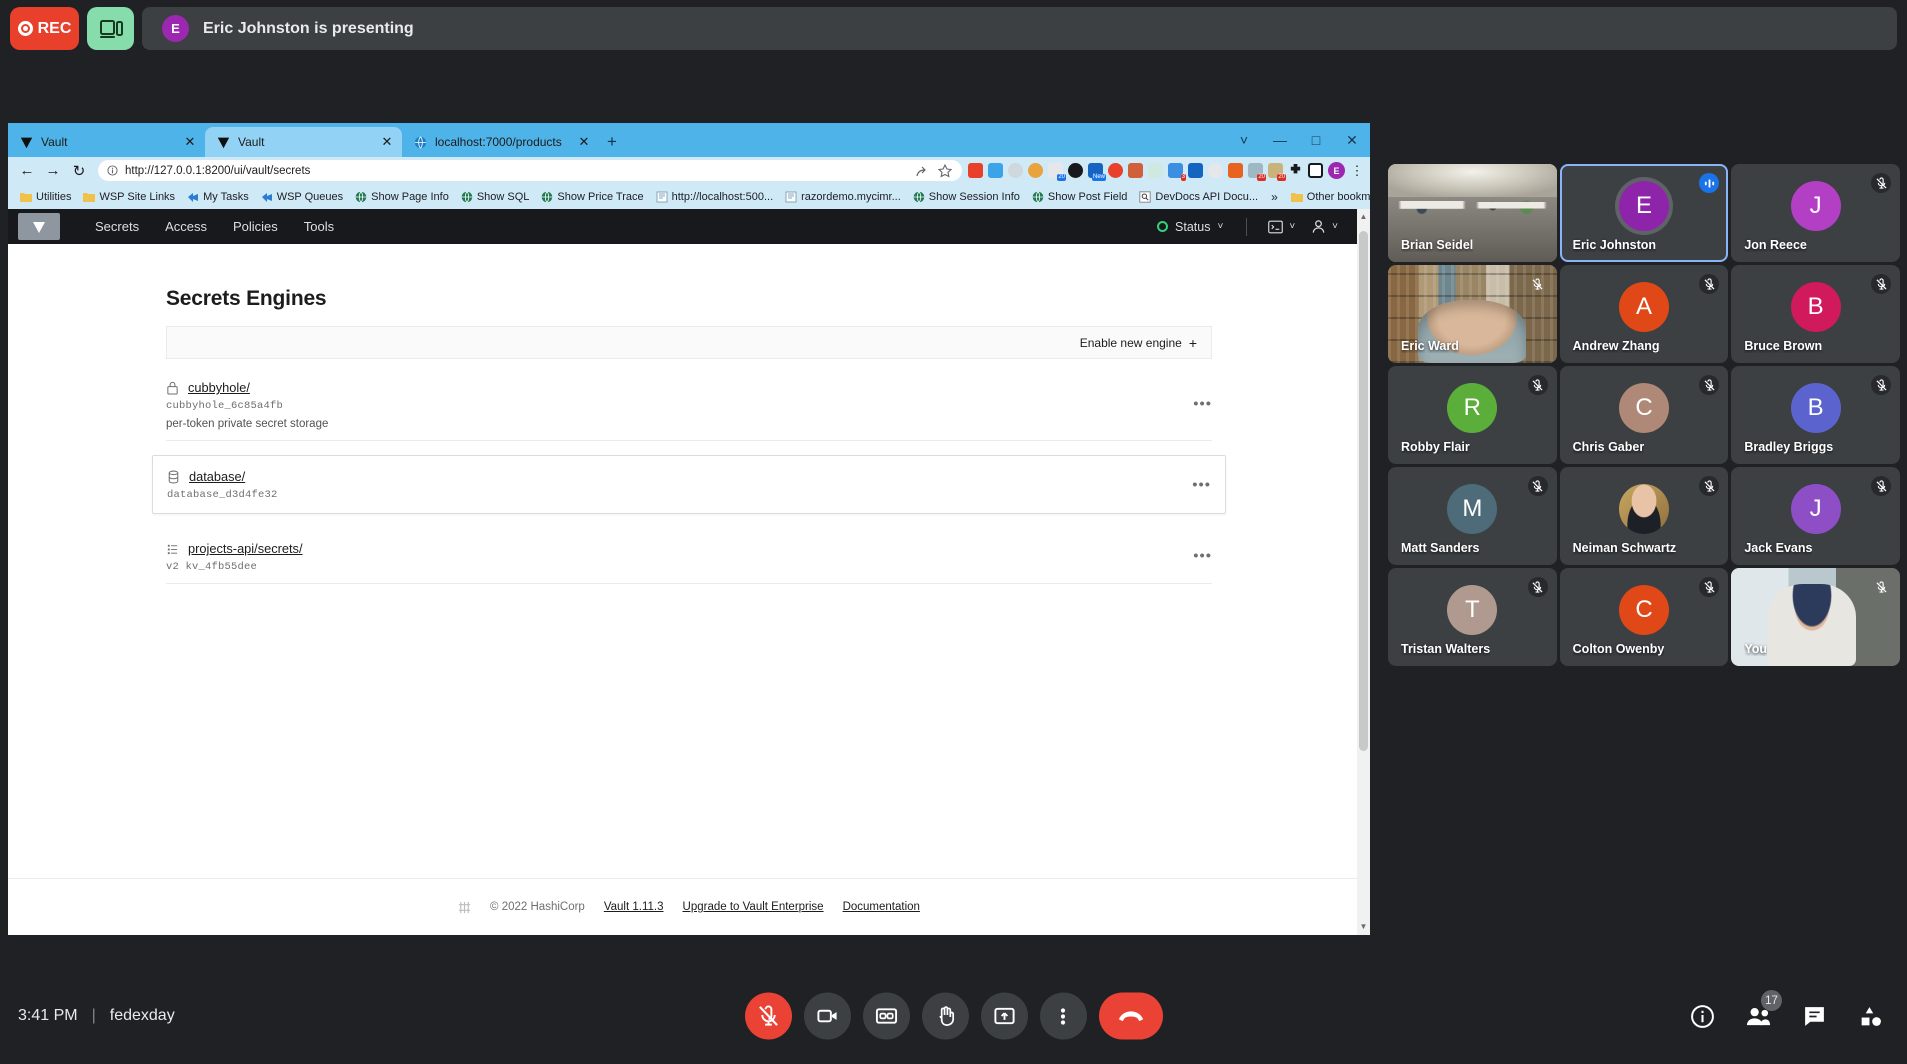 The image size is (1907, 1064). What do you see at coordinates (1138, 343) in the screenshot?
I see `enable-new-engine-button: Enable new engine +` at bounding box center [1138, 343].